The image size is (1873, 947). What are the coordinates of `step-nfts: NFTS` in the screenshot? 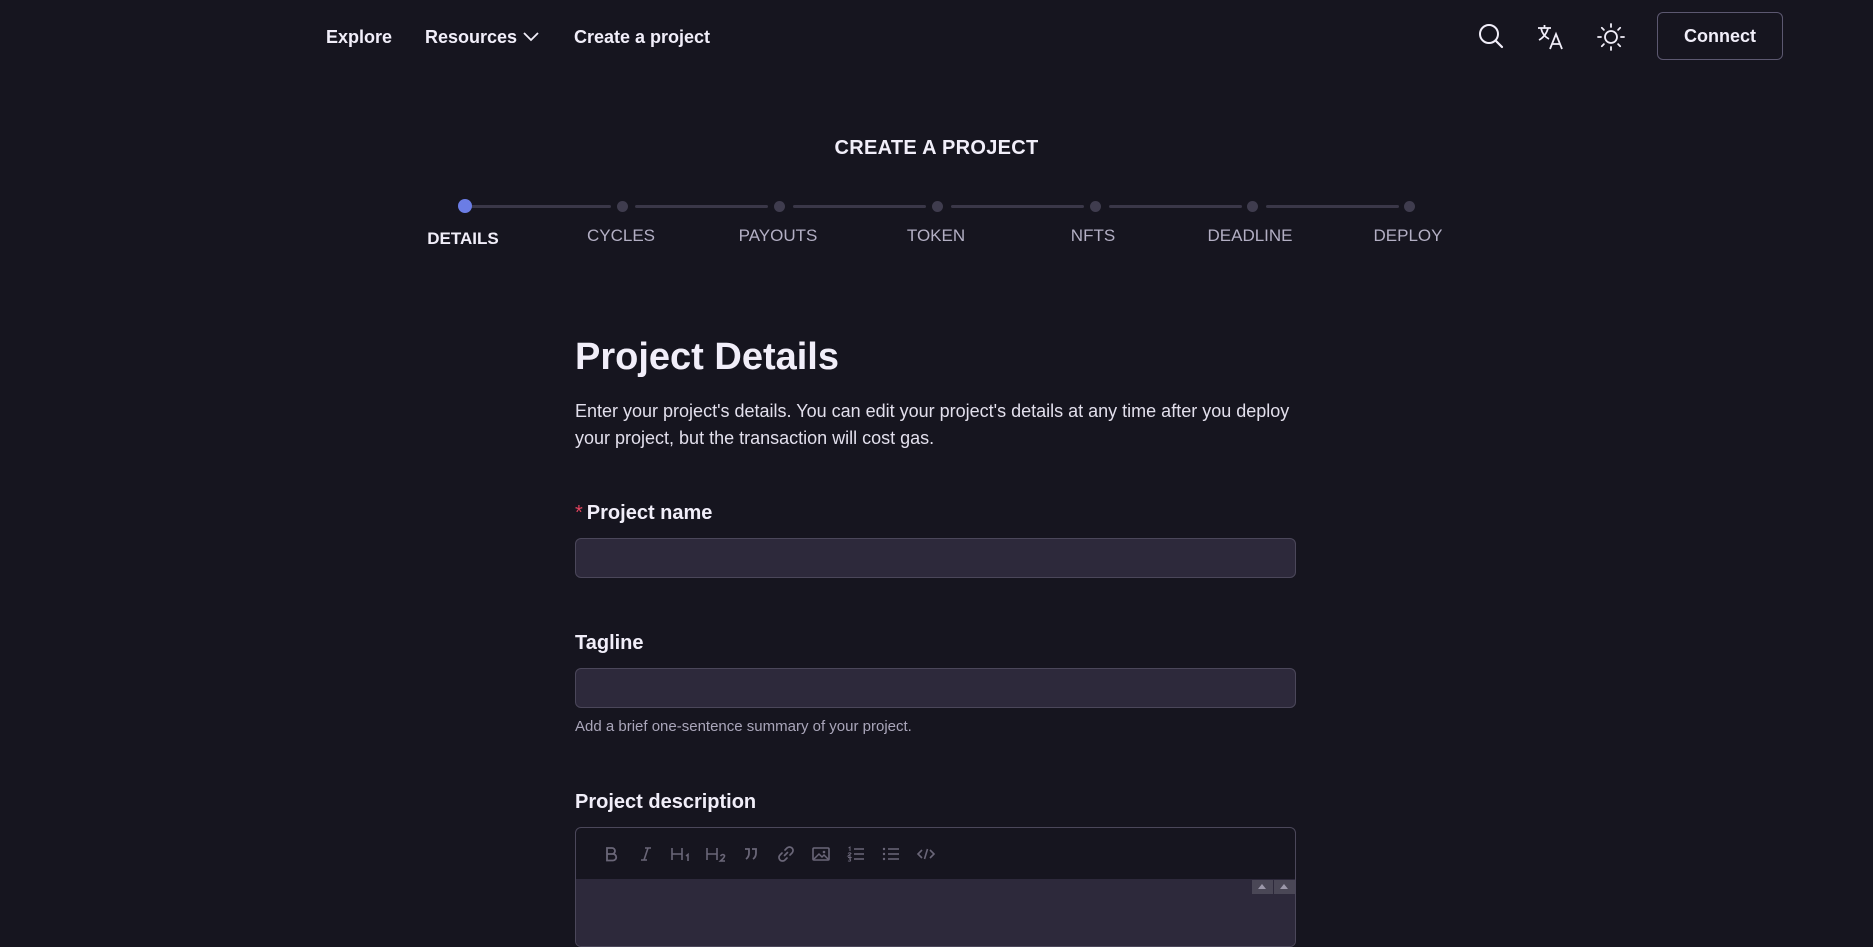 It's located at (1093, 236).